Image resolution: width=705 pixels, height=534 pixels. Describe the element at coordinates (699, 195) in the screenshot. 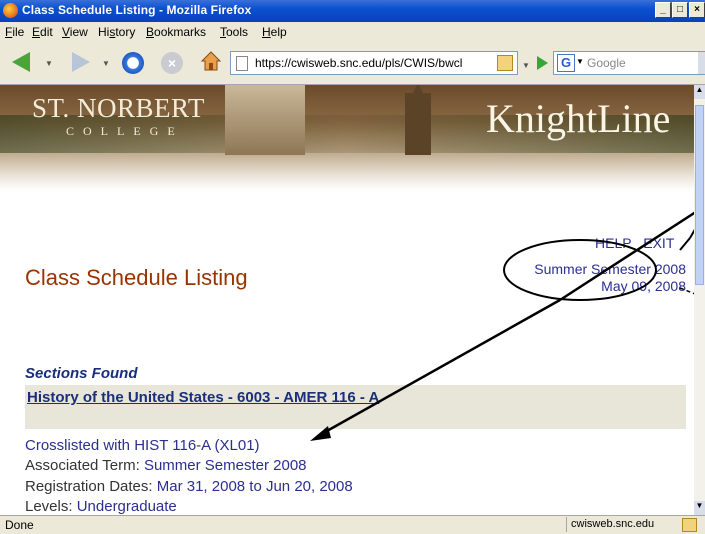

I see `scroll-thumb` at that location.